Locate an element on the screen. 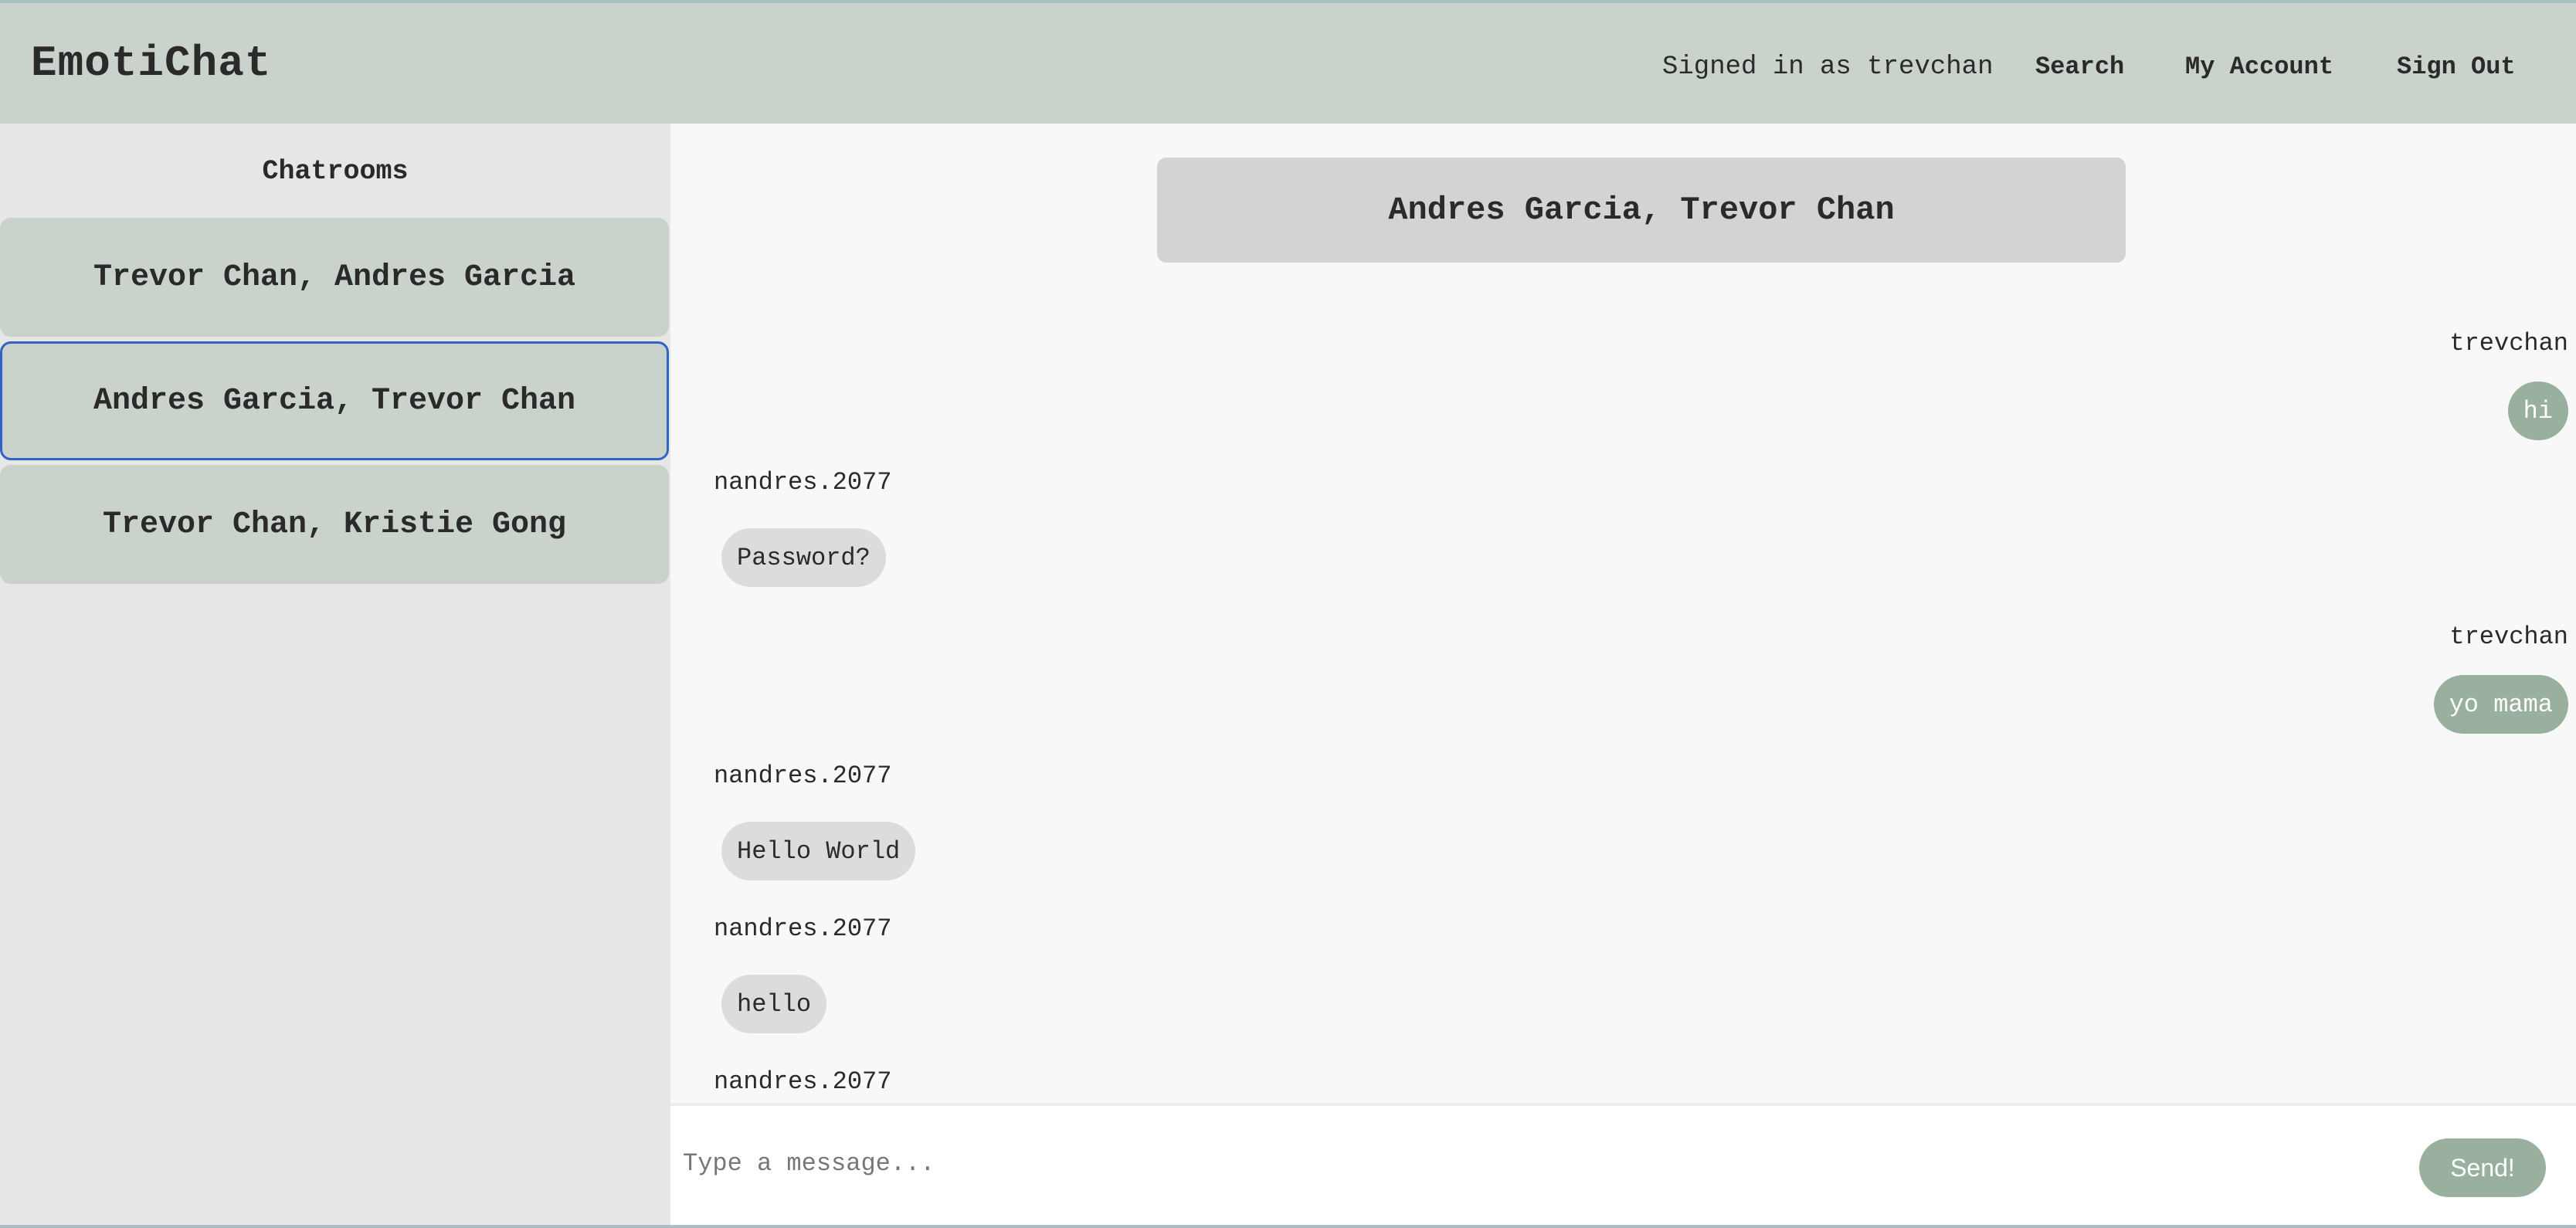  sidebar-title: Chatrooms is located at coordinates (335, 171).